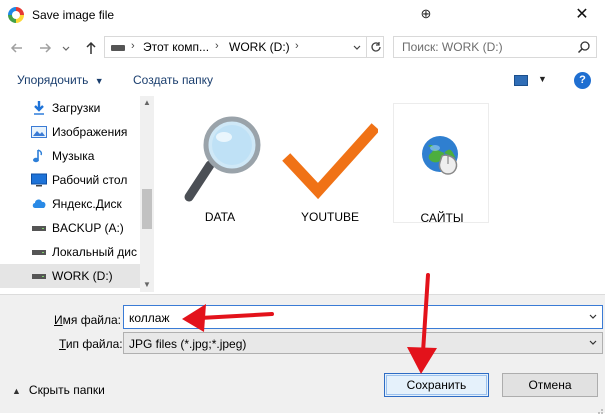 This screenshot has height=418, width=605. I want to click on filename-label-accesskey: И, so click(58, 320).